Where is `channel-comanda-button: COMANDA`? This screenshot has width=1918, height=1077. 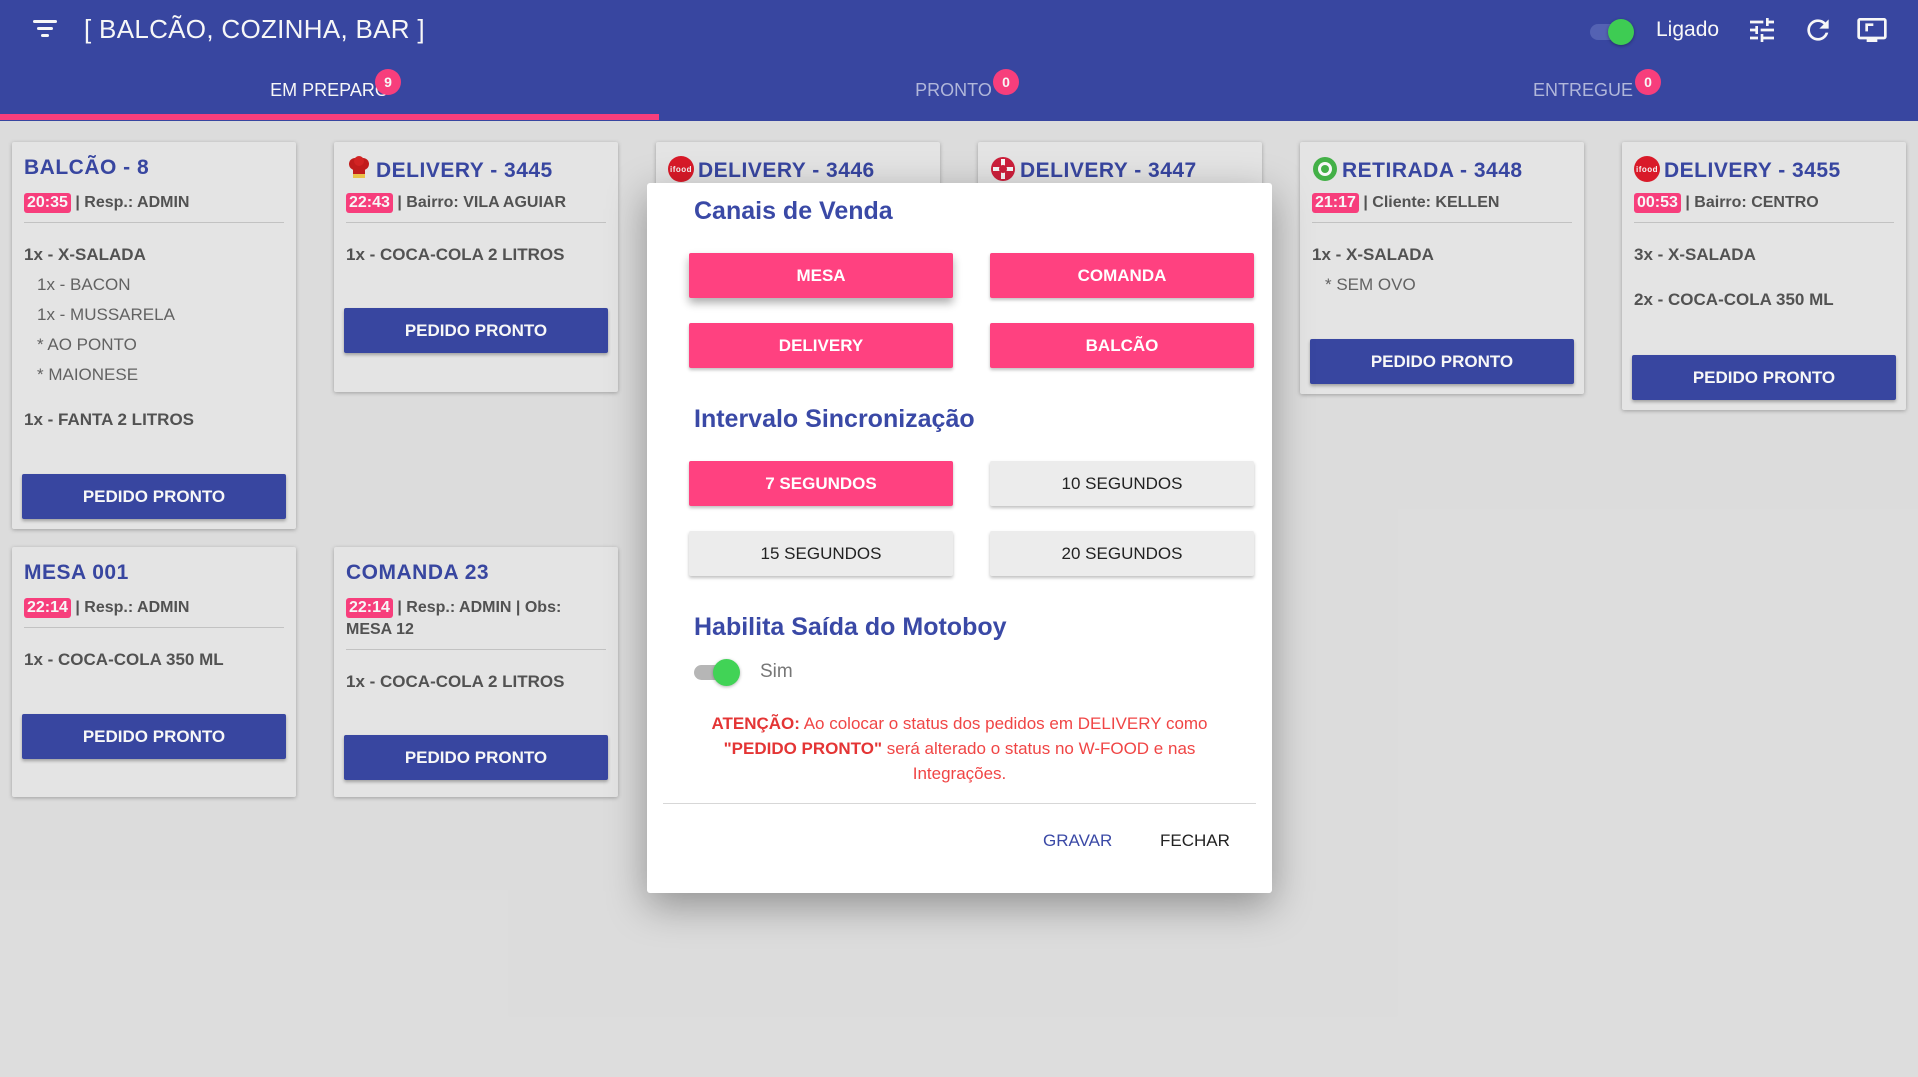 channel-comanda-button: COMANDA is located at coordinates (1122, 275).